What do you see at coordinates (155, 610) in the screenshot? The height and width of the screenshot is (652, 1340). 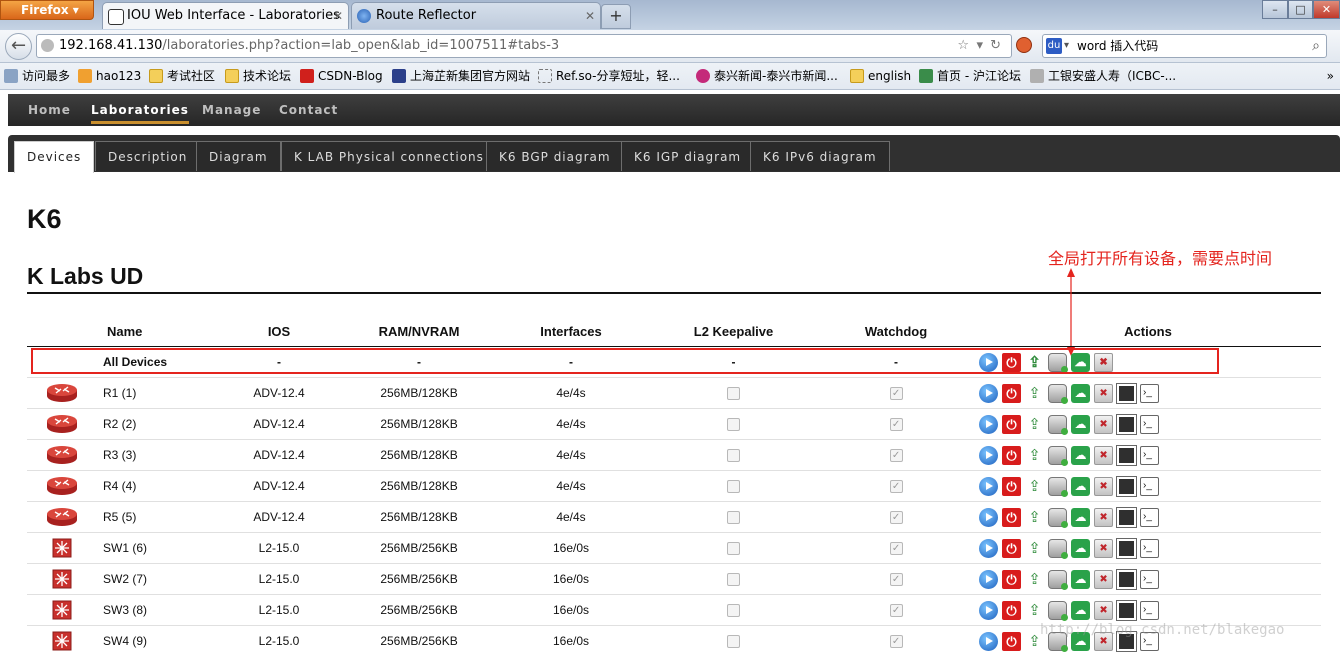 I see `device-name: SW3 (8)` at bounding box center [155, 610].